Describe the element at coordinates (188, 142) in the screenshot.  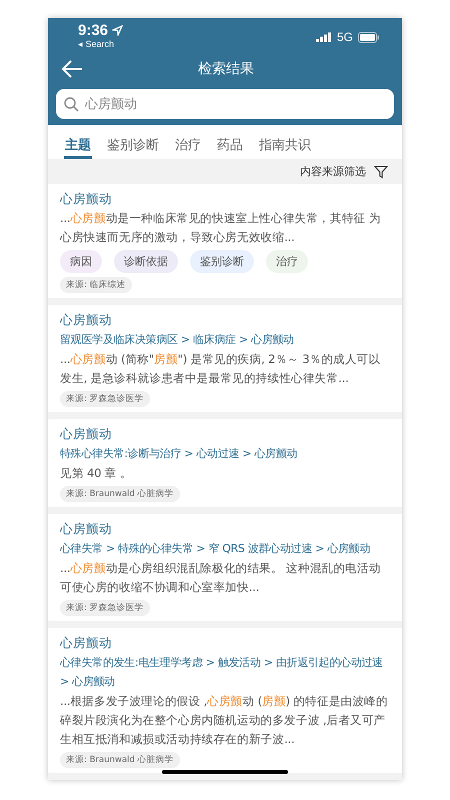
I see `category-tab: 治疗` at that location.